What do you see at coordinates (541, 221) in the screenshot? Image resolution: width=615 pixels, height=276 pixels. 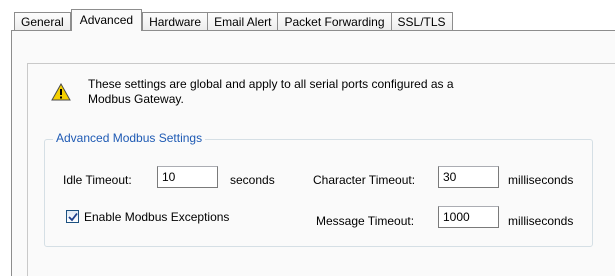 I see `message-timeout-unit: milliseconds` at bounding box center [541, 221].